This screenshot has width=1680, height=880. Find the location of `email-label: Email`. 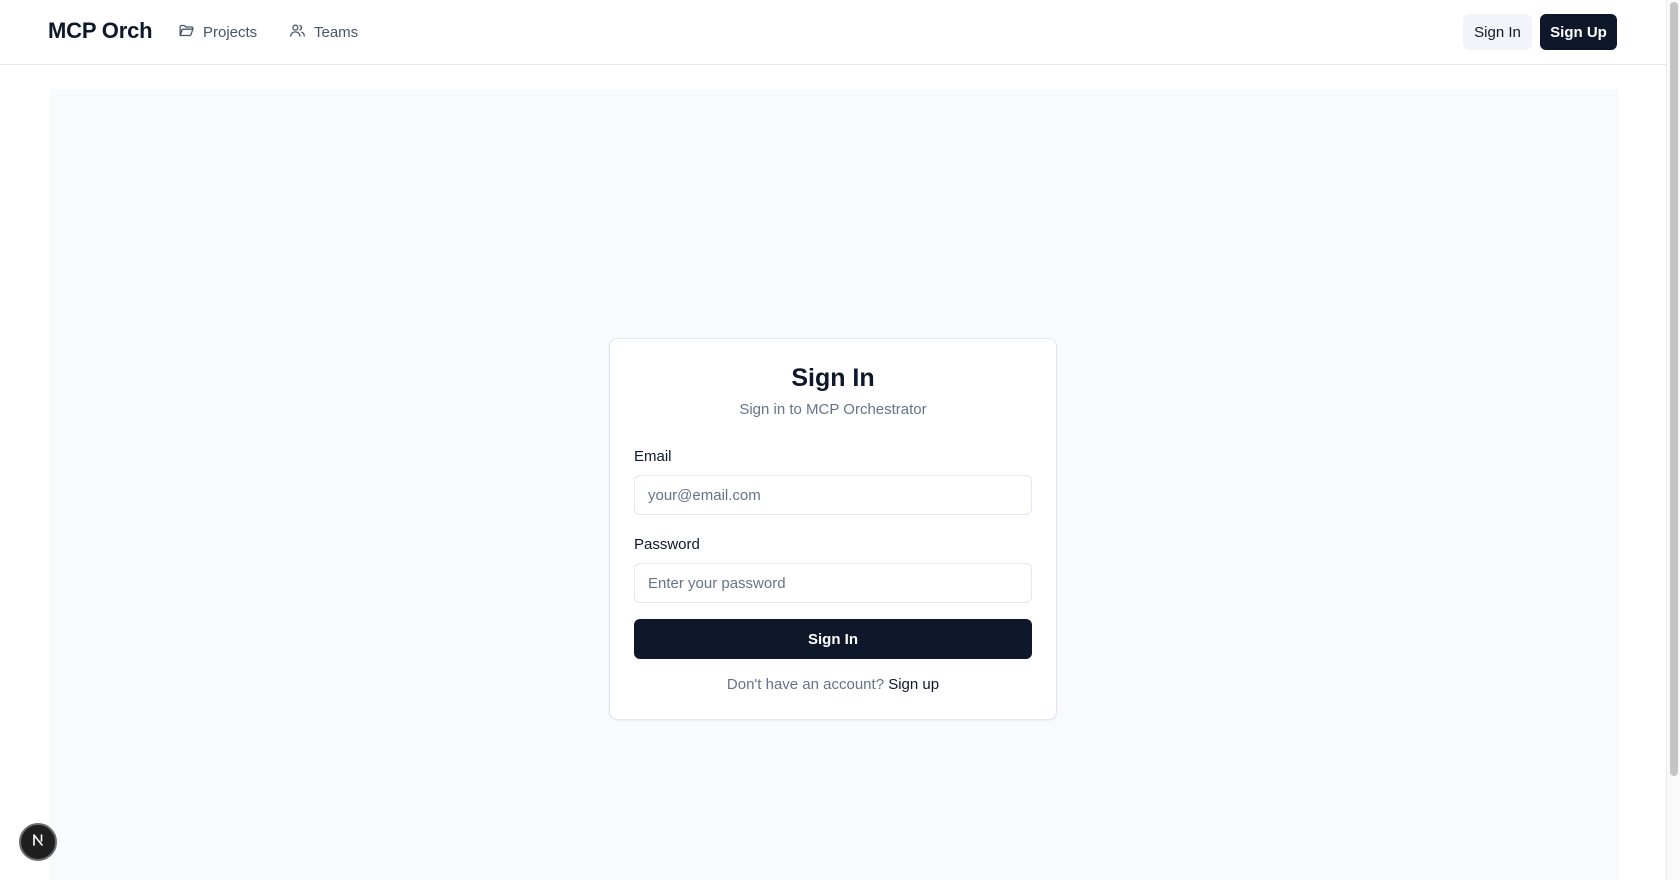

email-label: Email is located at coordinates (653, 456).